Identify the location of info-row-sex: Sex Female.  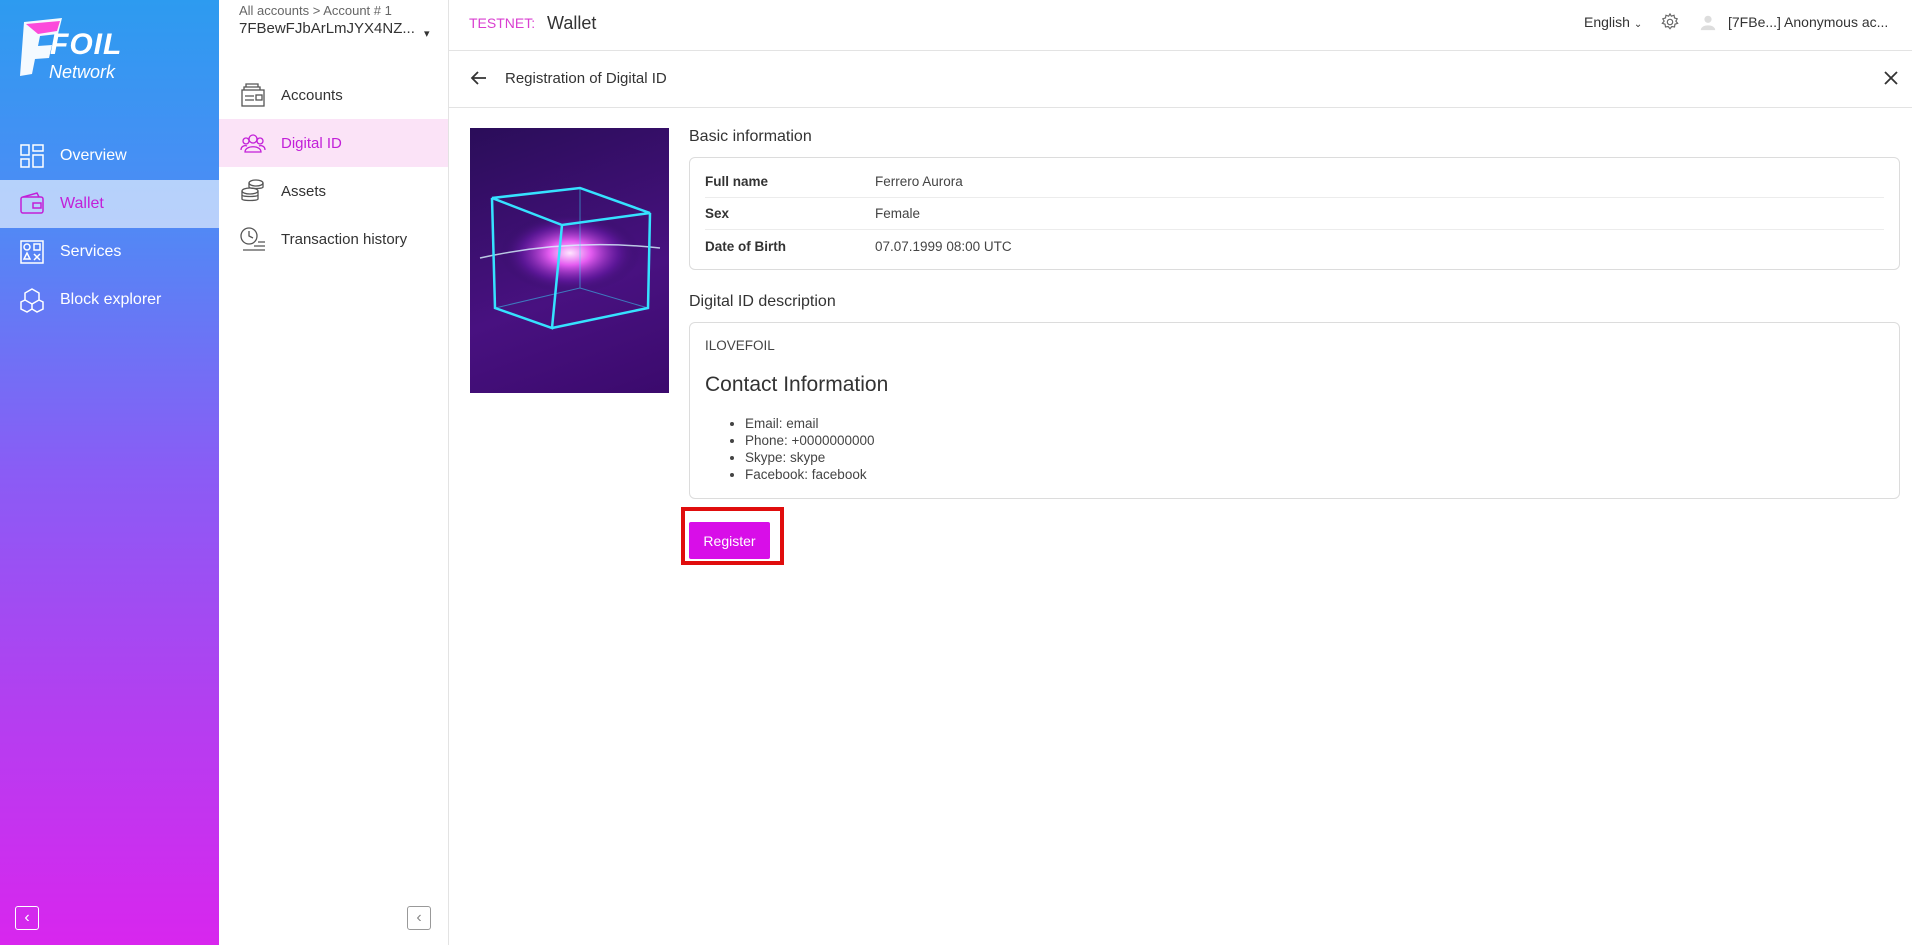
(1294, 214).